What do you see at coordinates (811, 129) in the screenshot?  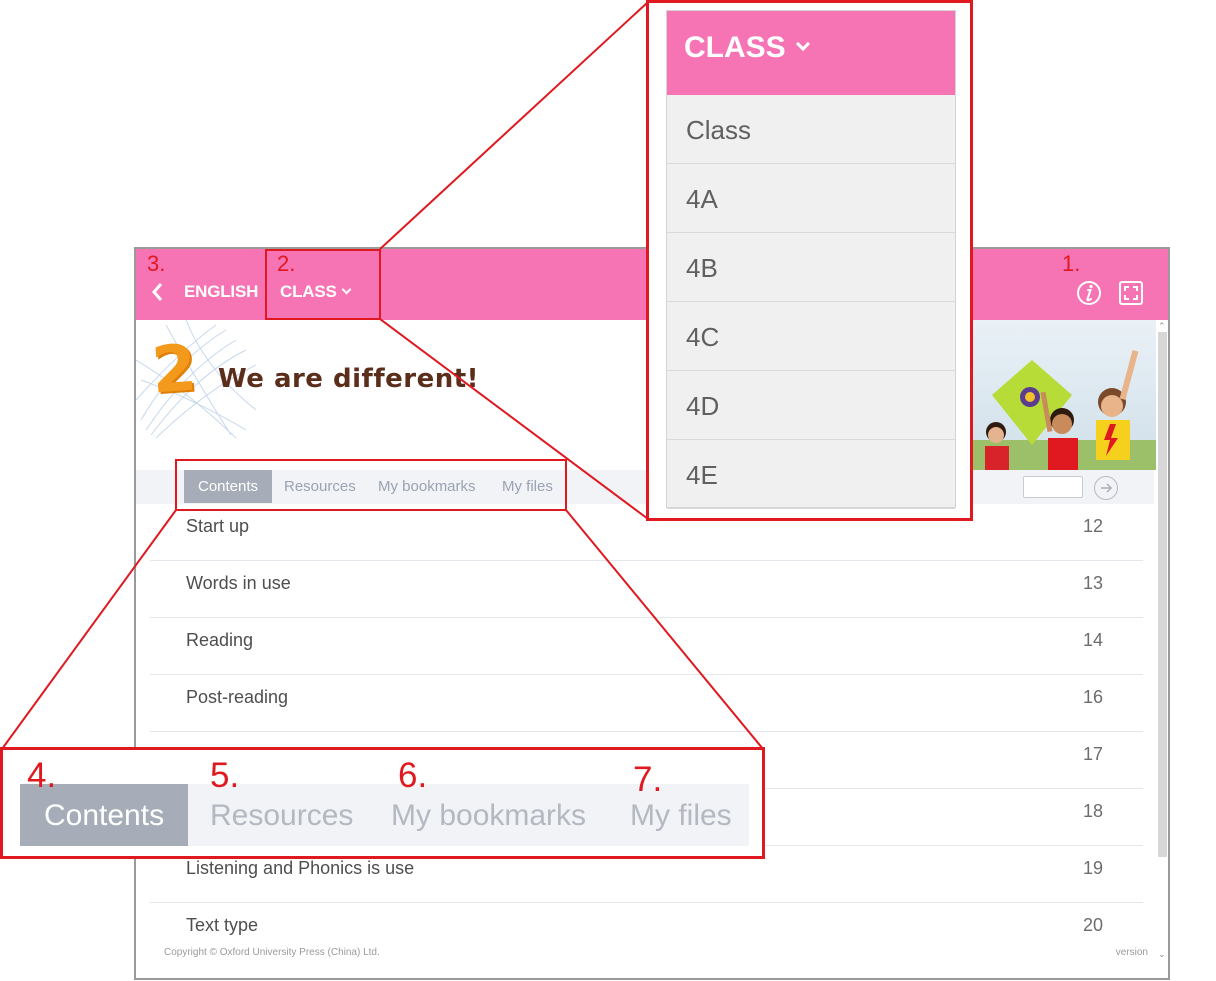 I see `class-option: Class` at bounding box center [811, 129].